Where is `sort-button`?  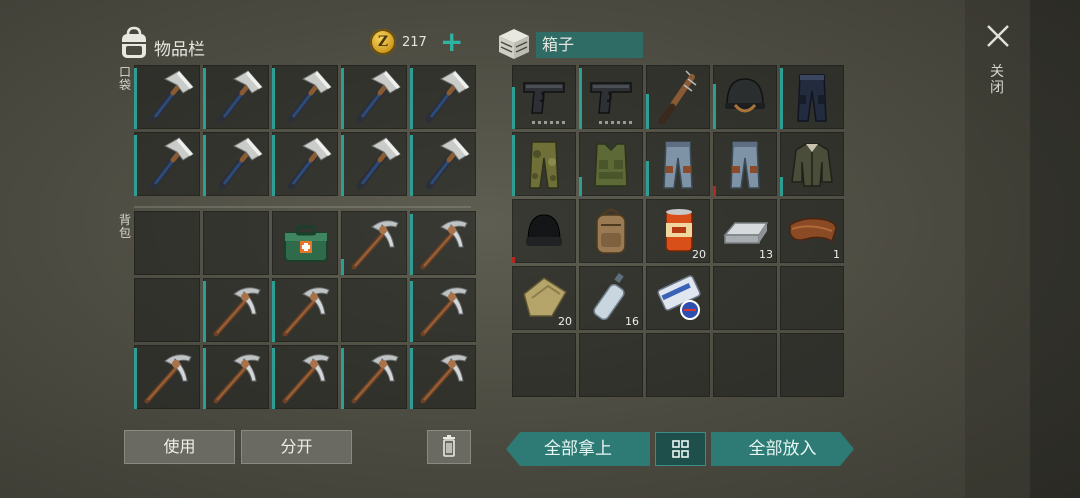 sort-button is located at coordinates (680, 449).